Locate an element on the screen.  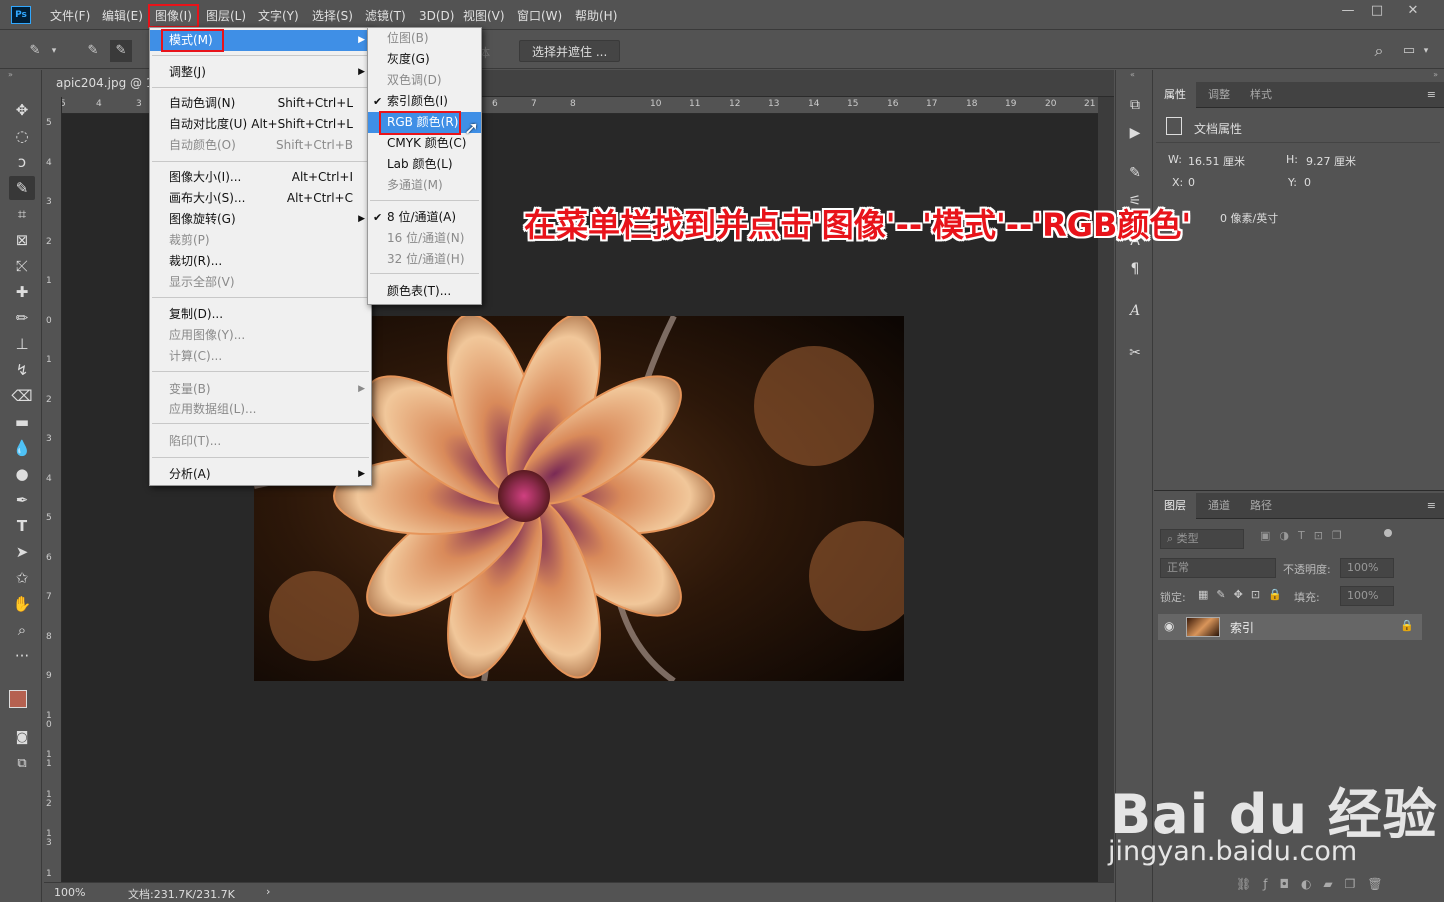
new-selection-icon: ✎ is located at coordinates (93, 51).